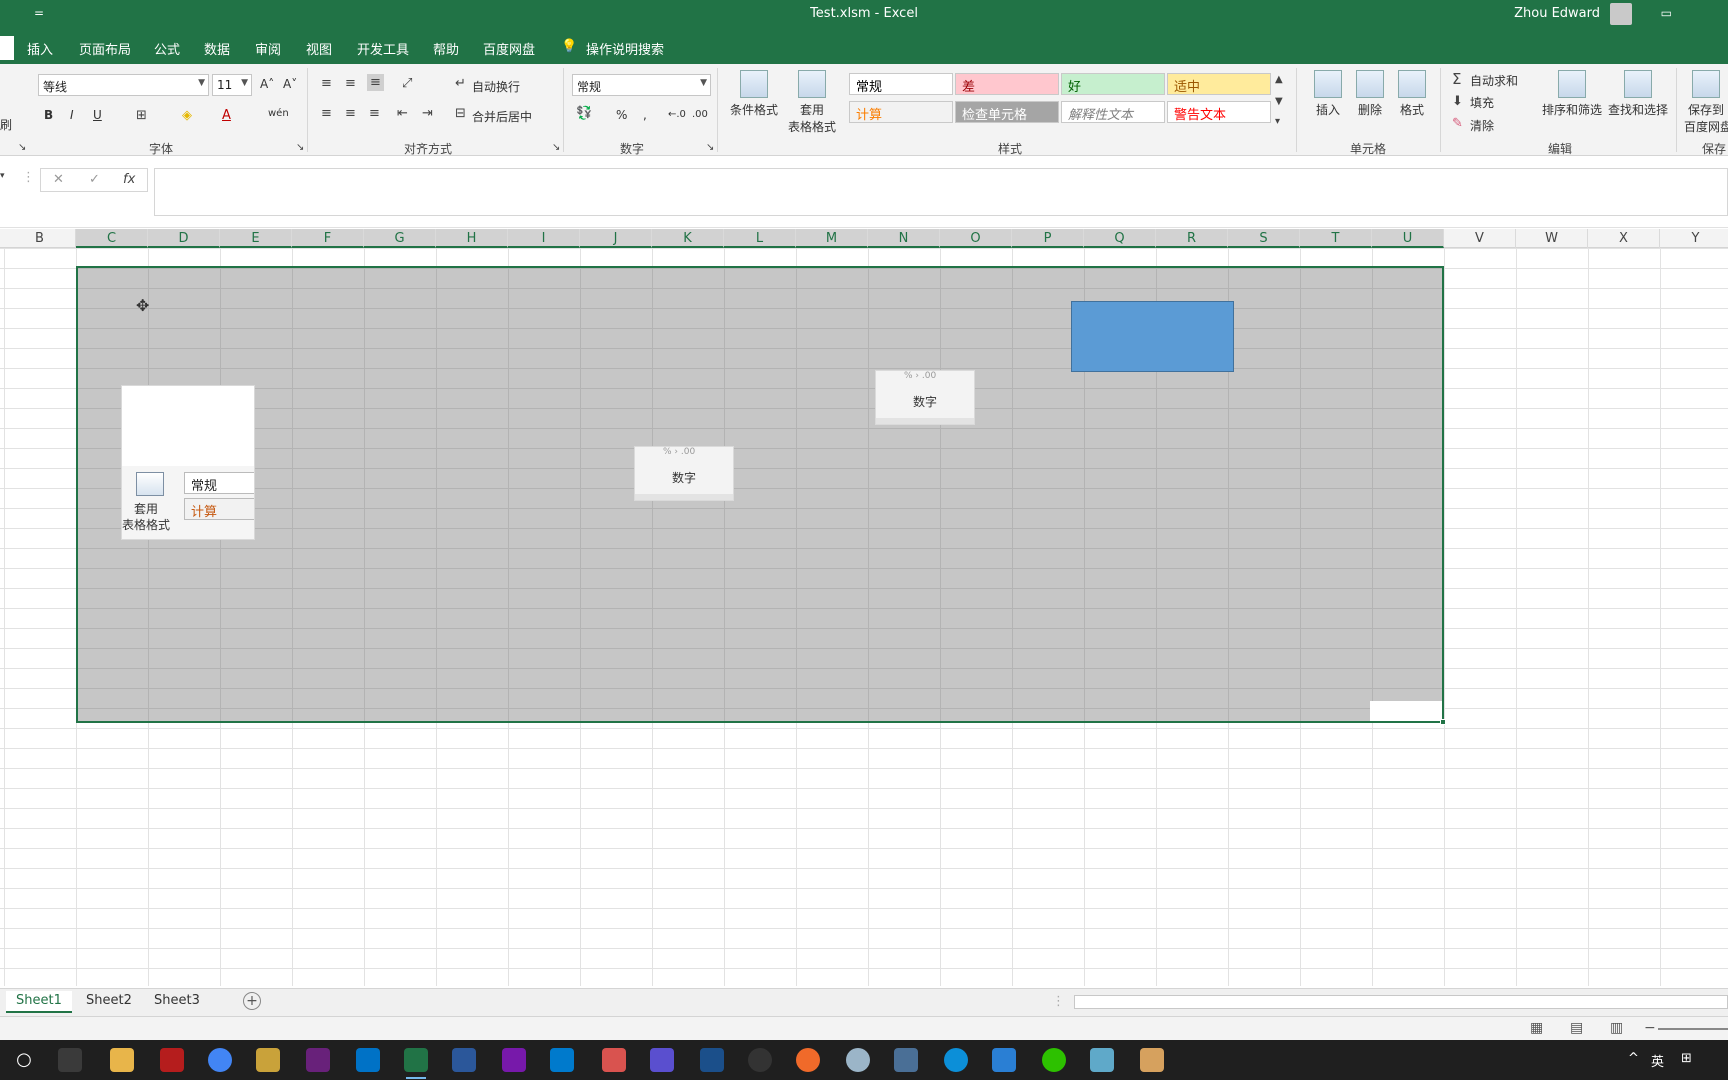 Image resolution: width=1728 pixels, height=1080 pixels. What do you see at coordinates (460, 113) in the screenshot?
I see `merge-center-icon: ⊟` at bounding box center [460, 113].